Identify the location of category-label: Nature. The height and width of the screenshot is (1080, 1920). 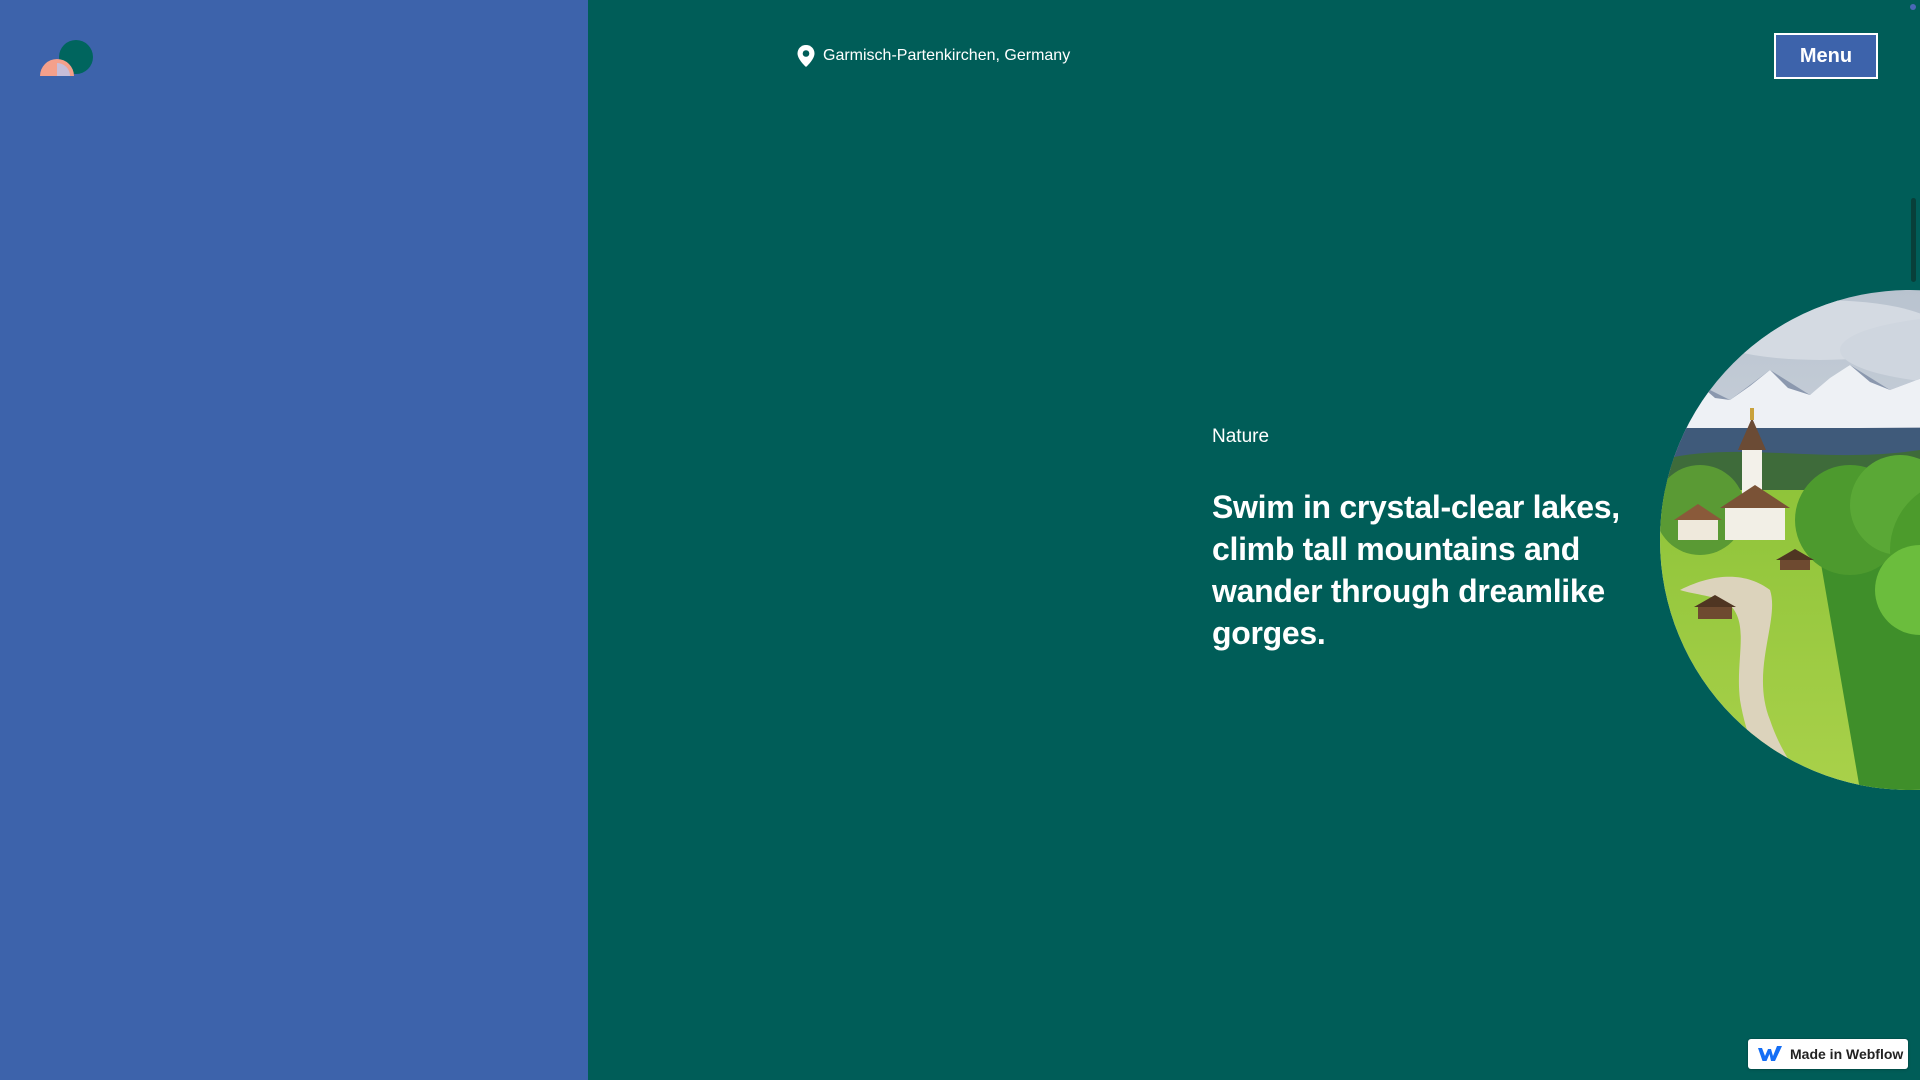
(1241, 436).